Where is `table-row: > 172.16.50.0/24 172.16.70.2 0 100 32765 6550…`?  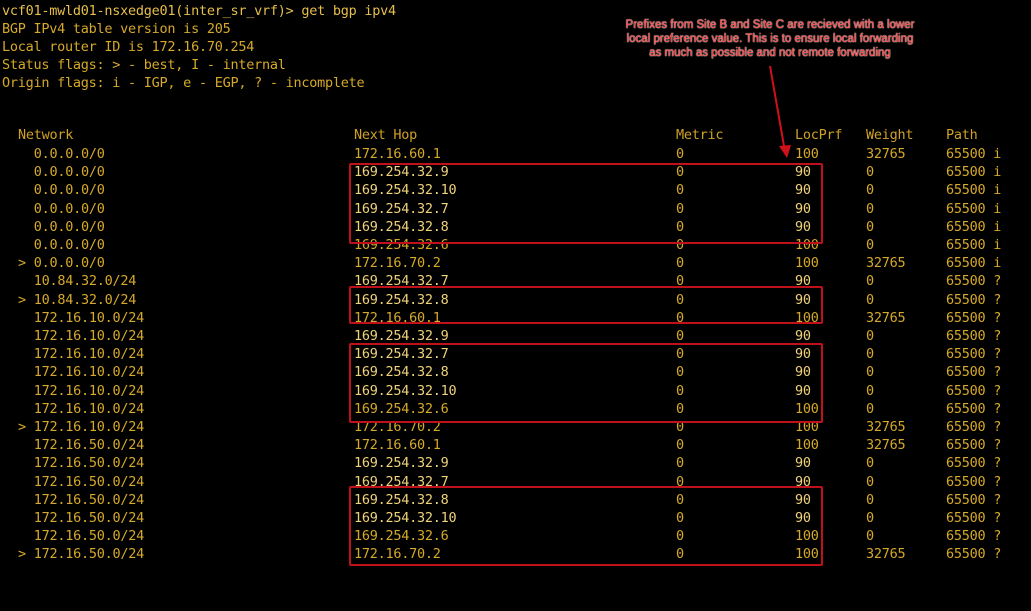 table-row: > 172.16.50.0/24 172.16.70.2 0 100 32765 6550… is located at coordinates (515, 554).